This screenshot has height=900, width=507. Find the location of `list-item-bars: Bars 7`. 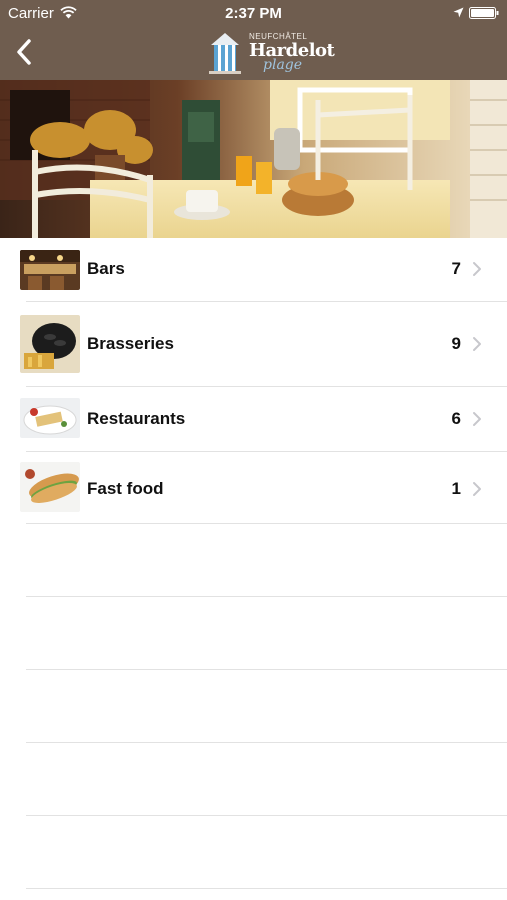

list-item-bars: Bars 7 is located at coordinates (253, 269).